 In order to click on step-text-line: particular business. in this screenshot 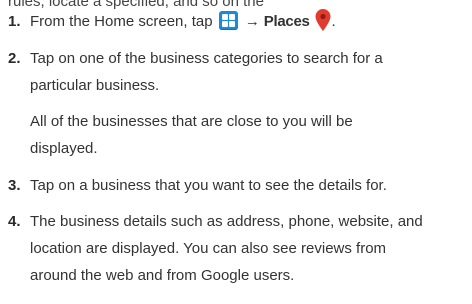, I will do `click(95, 85)`.